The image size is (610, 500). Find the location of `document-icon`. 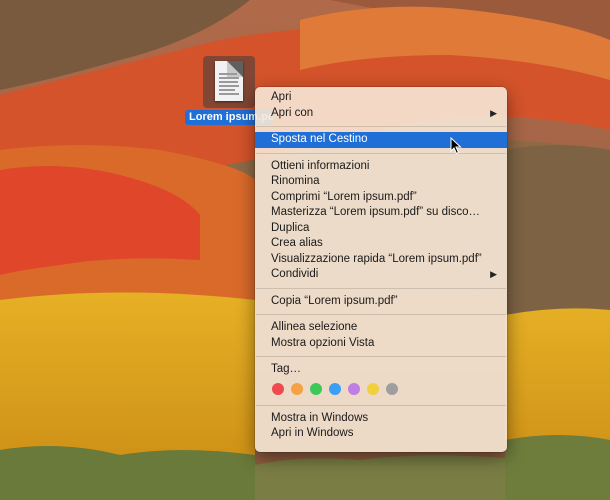

document-icon is located at coordinates (229, 81).